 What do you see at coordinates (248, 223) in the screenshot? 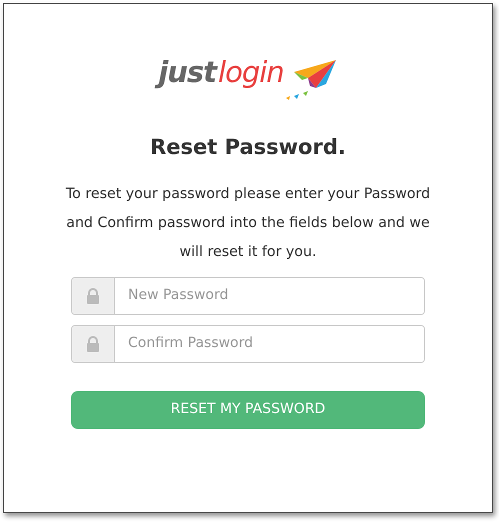
I see `instructions-text: To reset your password please enter your Password and Confirm password into the fields below and we will reset it for you.` at bounding box center [248, 223].